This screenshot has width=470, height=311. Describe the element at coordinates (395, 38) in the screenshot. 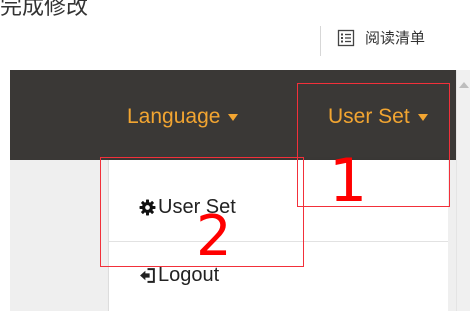

I see `reading-list-label: 阅读清单` at that location.